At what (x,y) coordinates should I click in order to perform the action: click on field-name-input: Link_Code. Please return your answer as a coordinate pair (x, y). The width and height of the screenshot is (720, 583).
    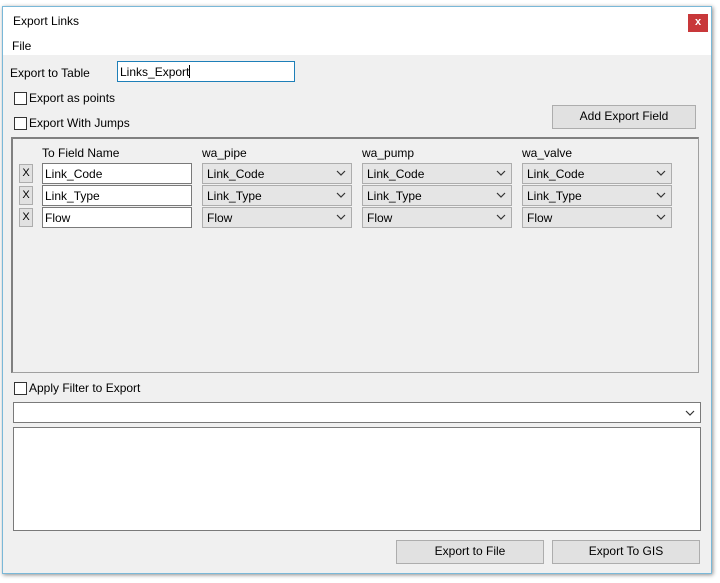
    Looking at the image, I should click on (117, 173).